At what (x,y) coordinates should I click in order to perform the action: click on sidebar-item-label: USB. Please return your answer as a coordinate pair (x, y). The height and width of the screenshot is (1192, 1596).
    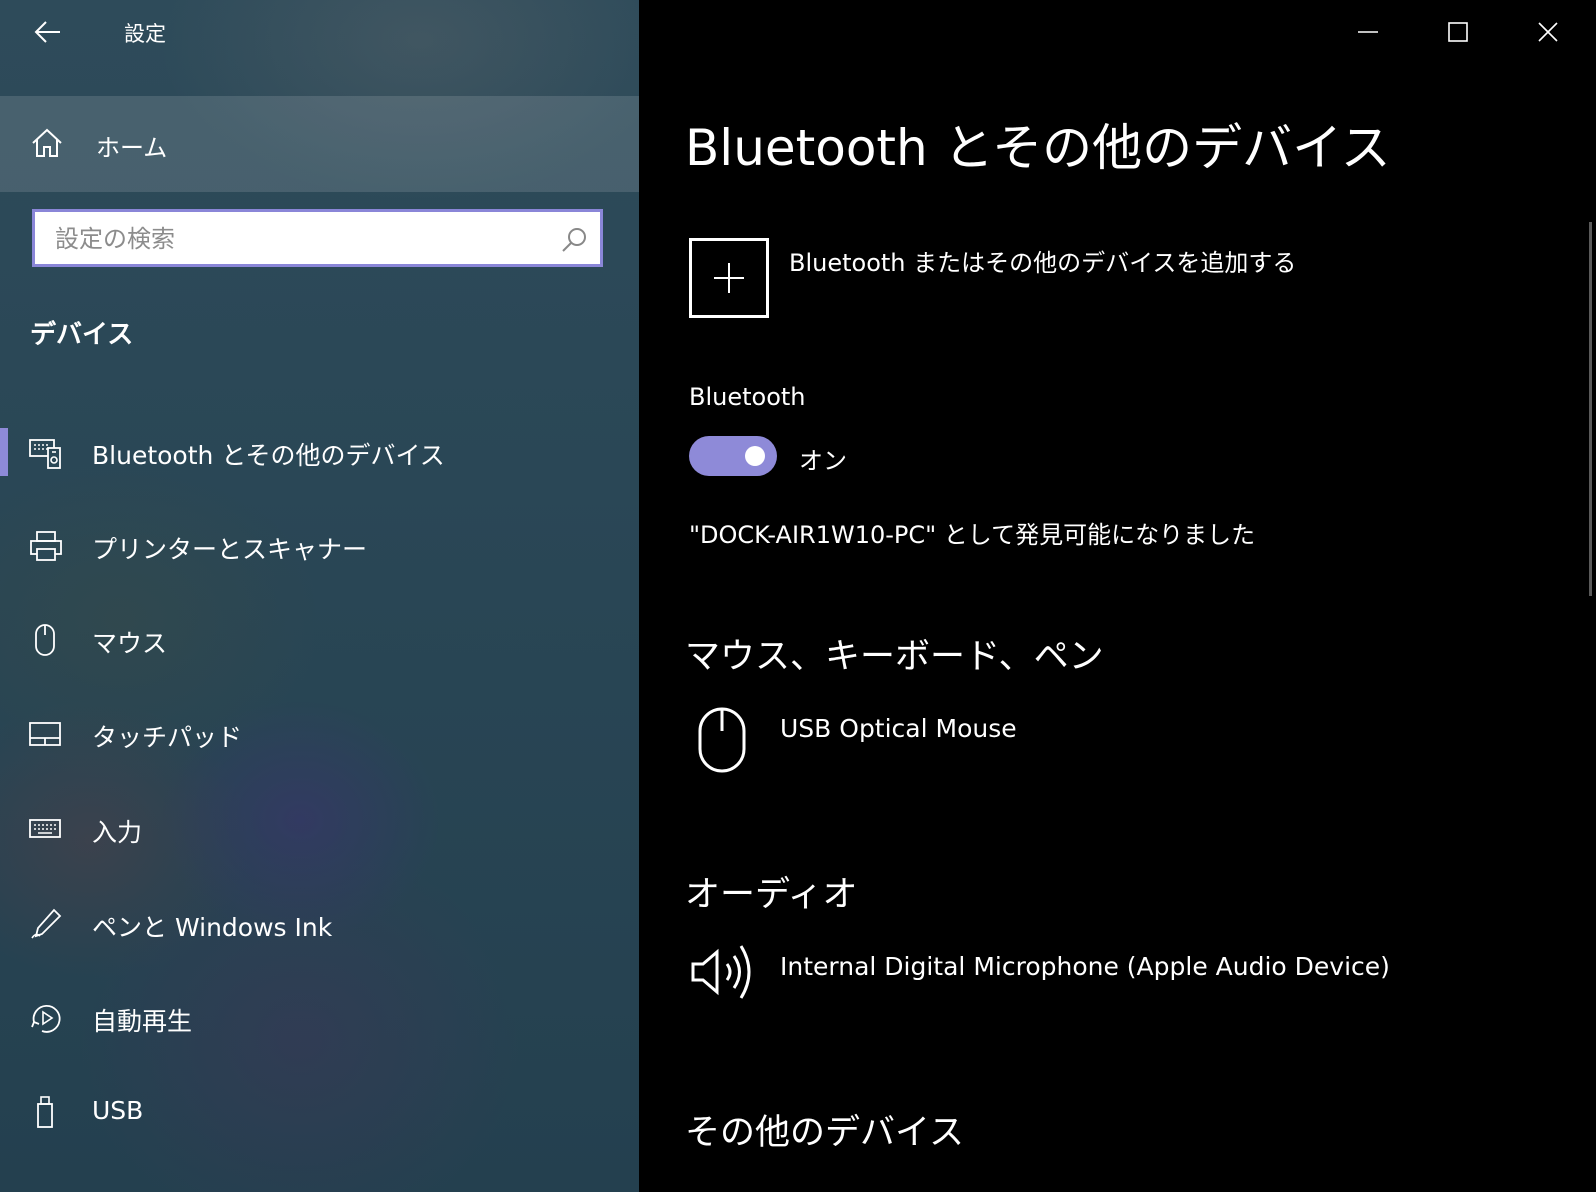
    Looking at the image, I should click on (118, 1110).